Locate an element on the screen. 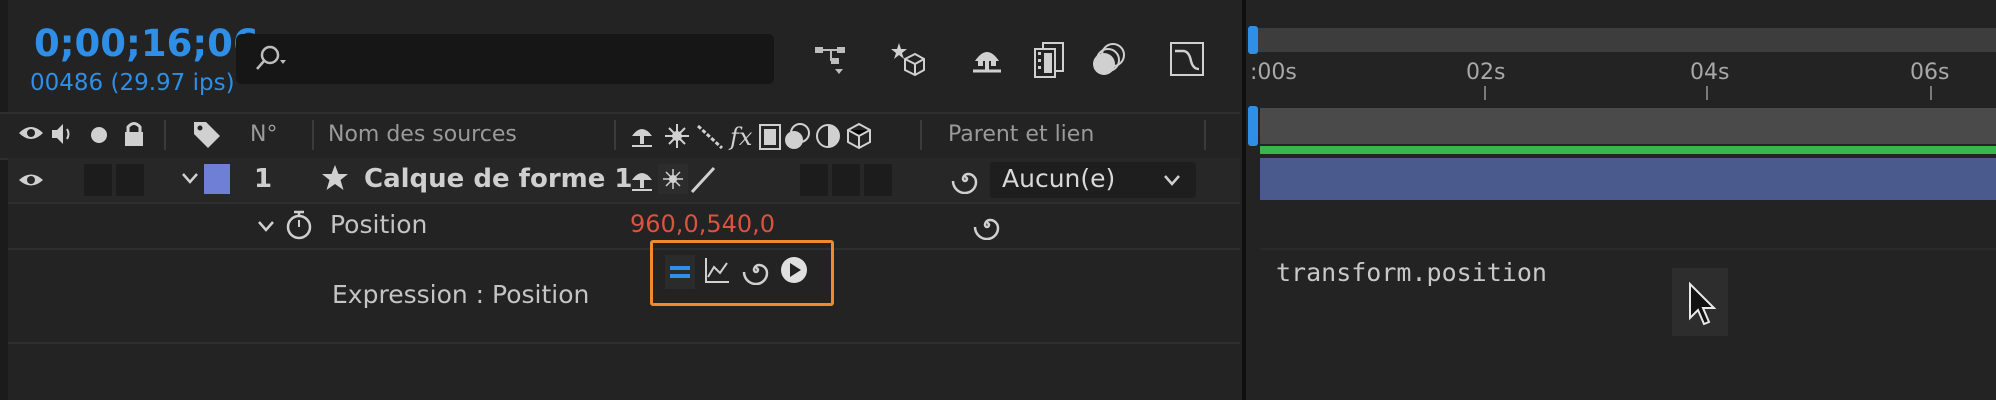  panel-edge is located at coordinates (4, 200).